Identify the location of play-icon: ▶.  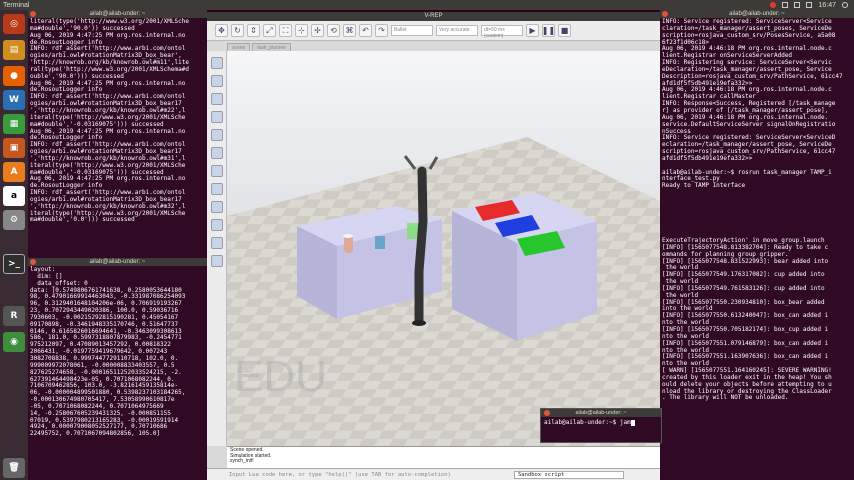
(532, 30).